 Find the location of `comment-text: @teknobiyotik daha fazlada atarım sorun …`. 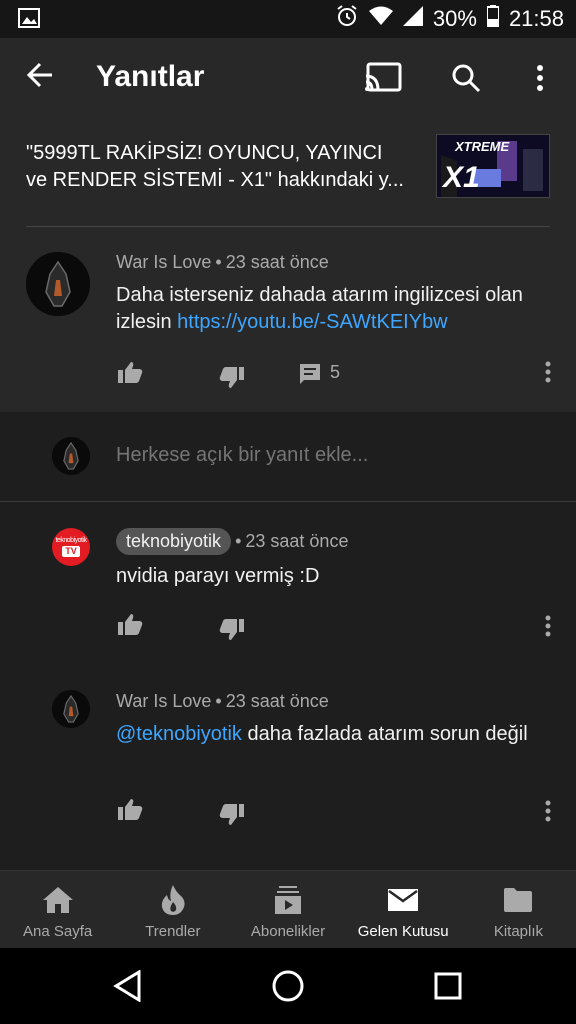

comment-text: @teknobiyotik daha fazlada atarım sorun … is located at coordinates (331, 734).